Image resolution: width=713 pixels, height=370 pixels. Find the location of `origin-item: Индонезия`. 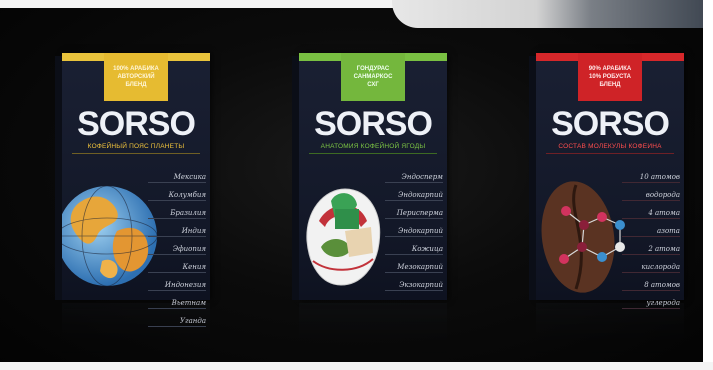

origin-item: Индонезия is located at coordinates (177, 286).